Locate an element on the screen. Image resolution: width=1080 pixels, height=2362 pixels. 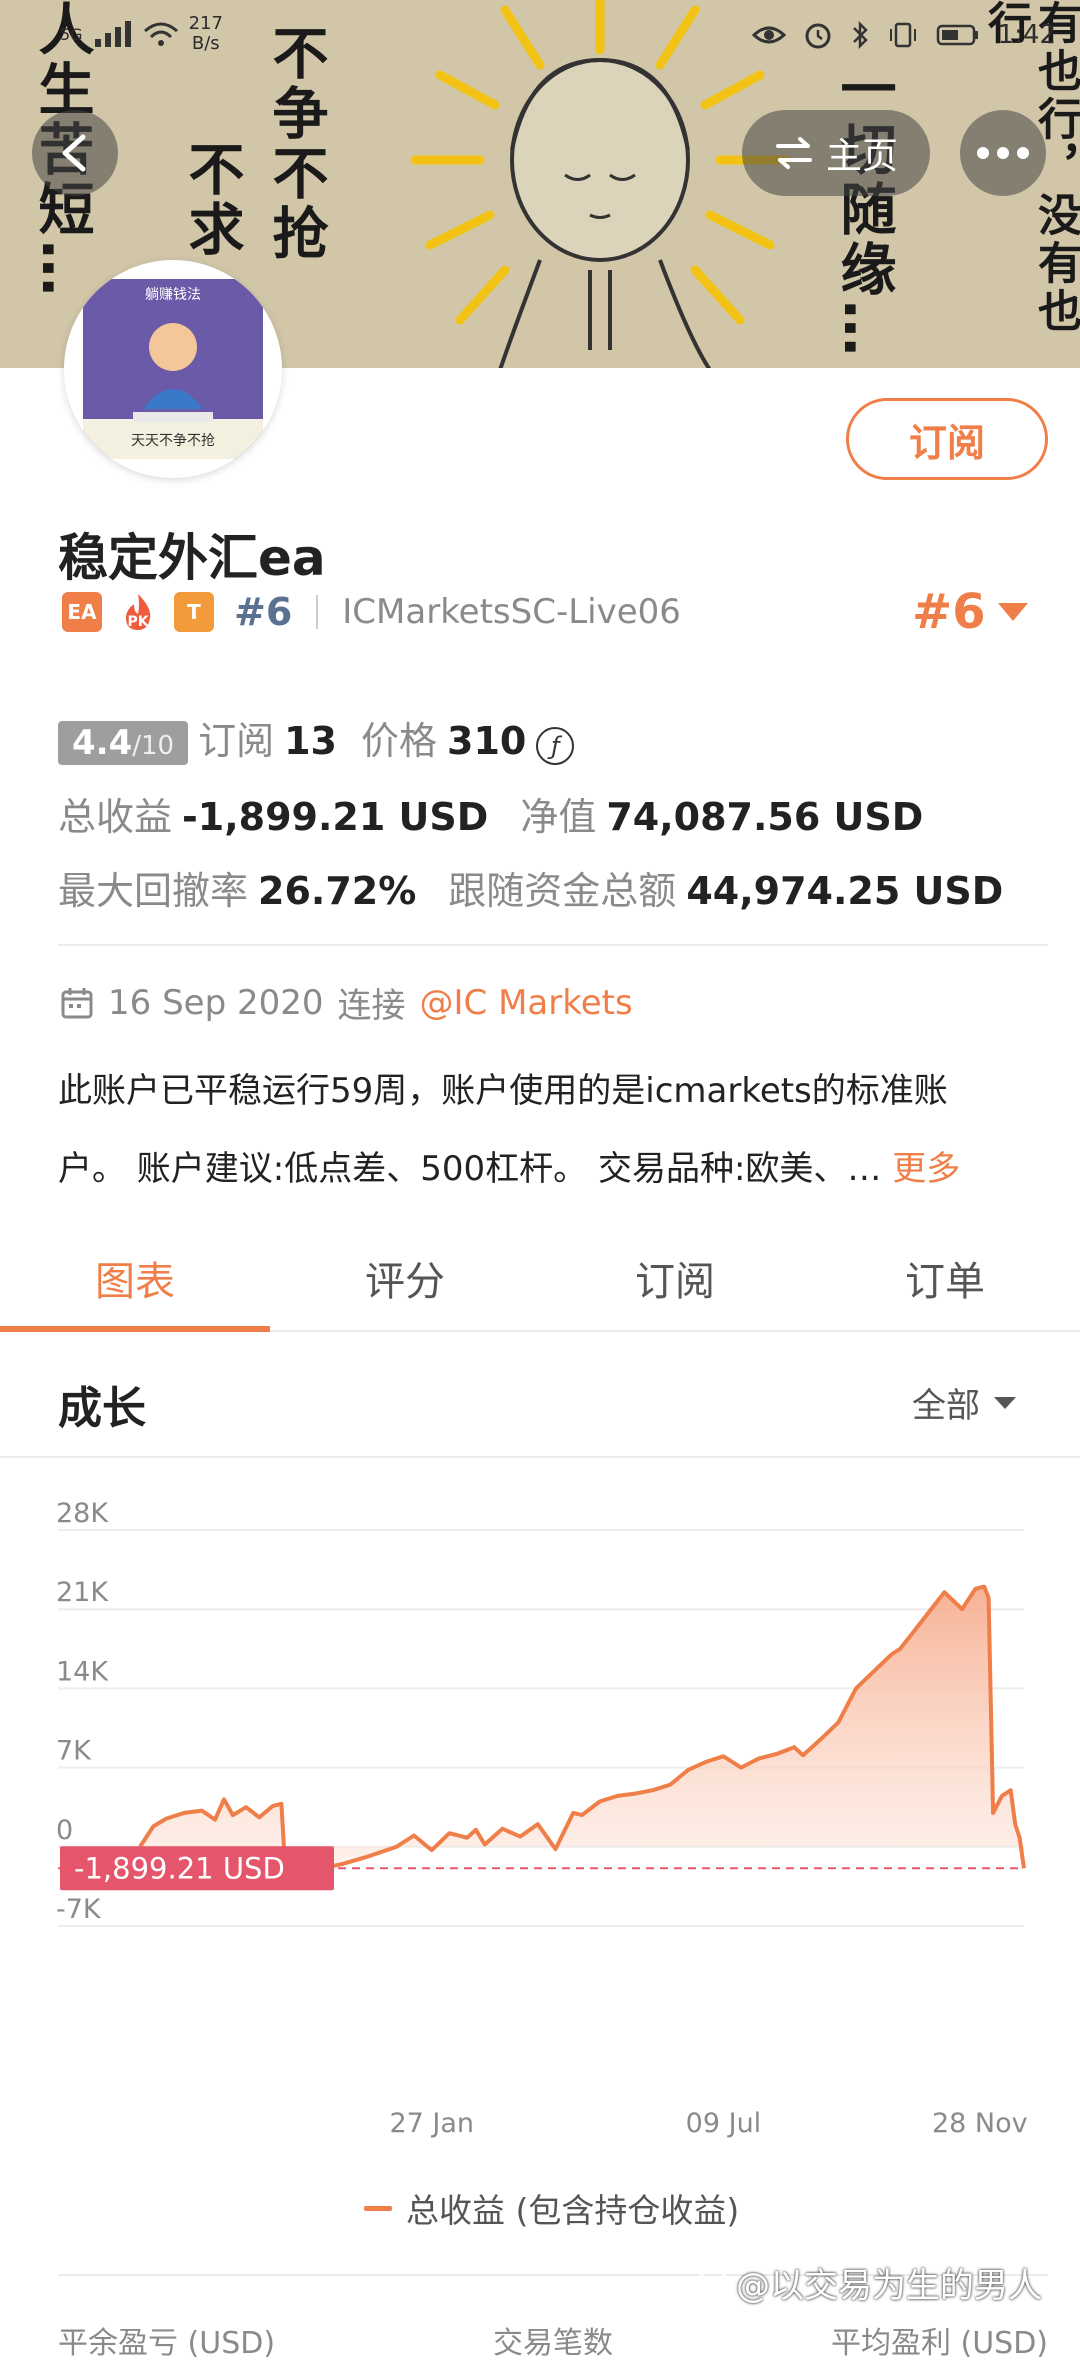
description-line-2: 户。 账户建议:低点差、500杠杆。 交易品种:欧美、… 更多 is located at coordinates (509, 1169).